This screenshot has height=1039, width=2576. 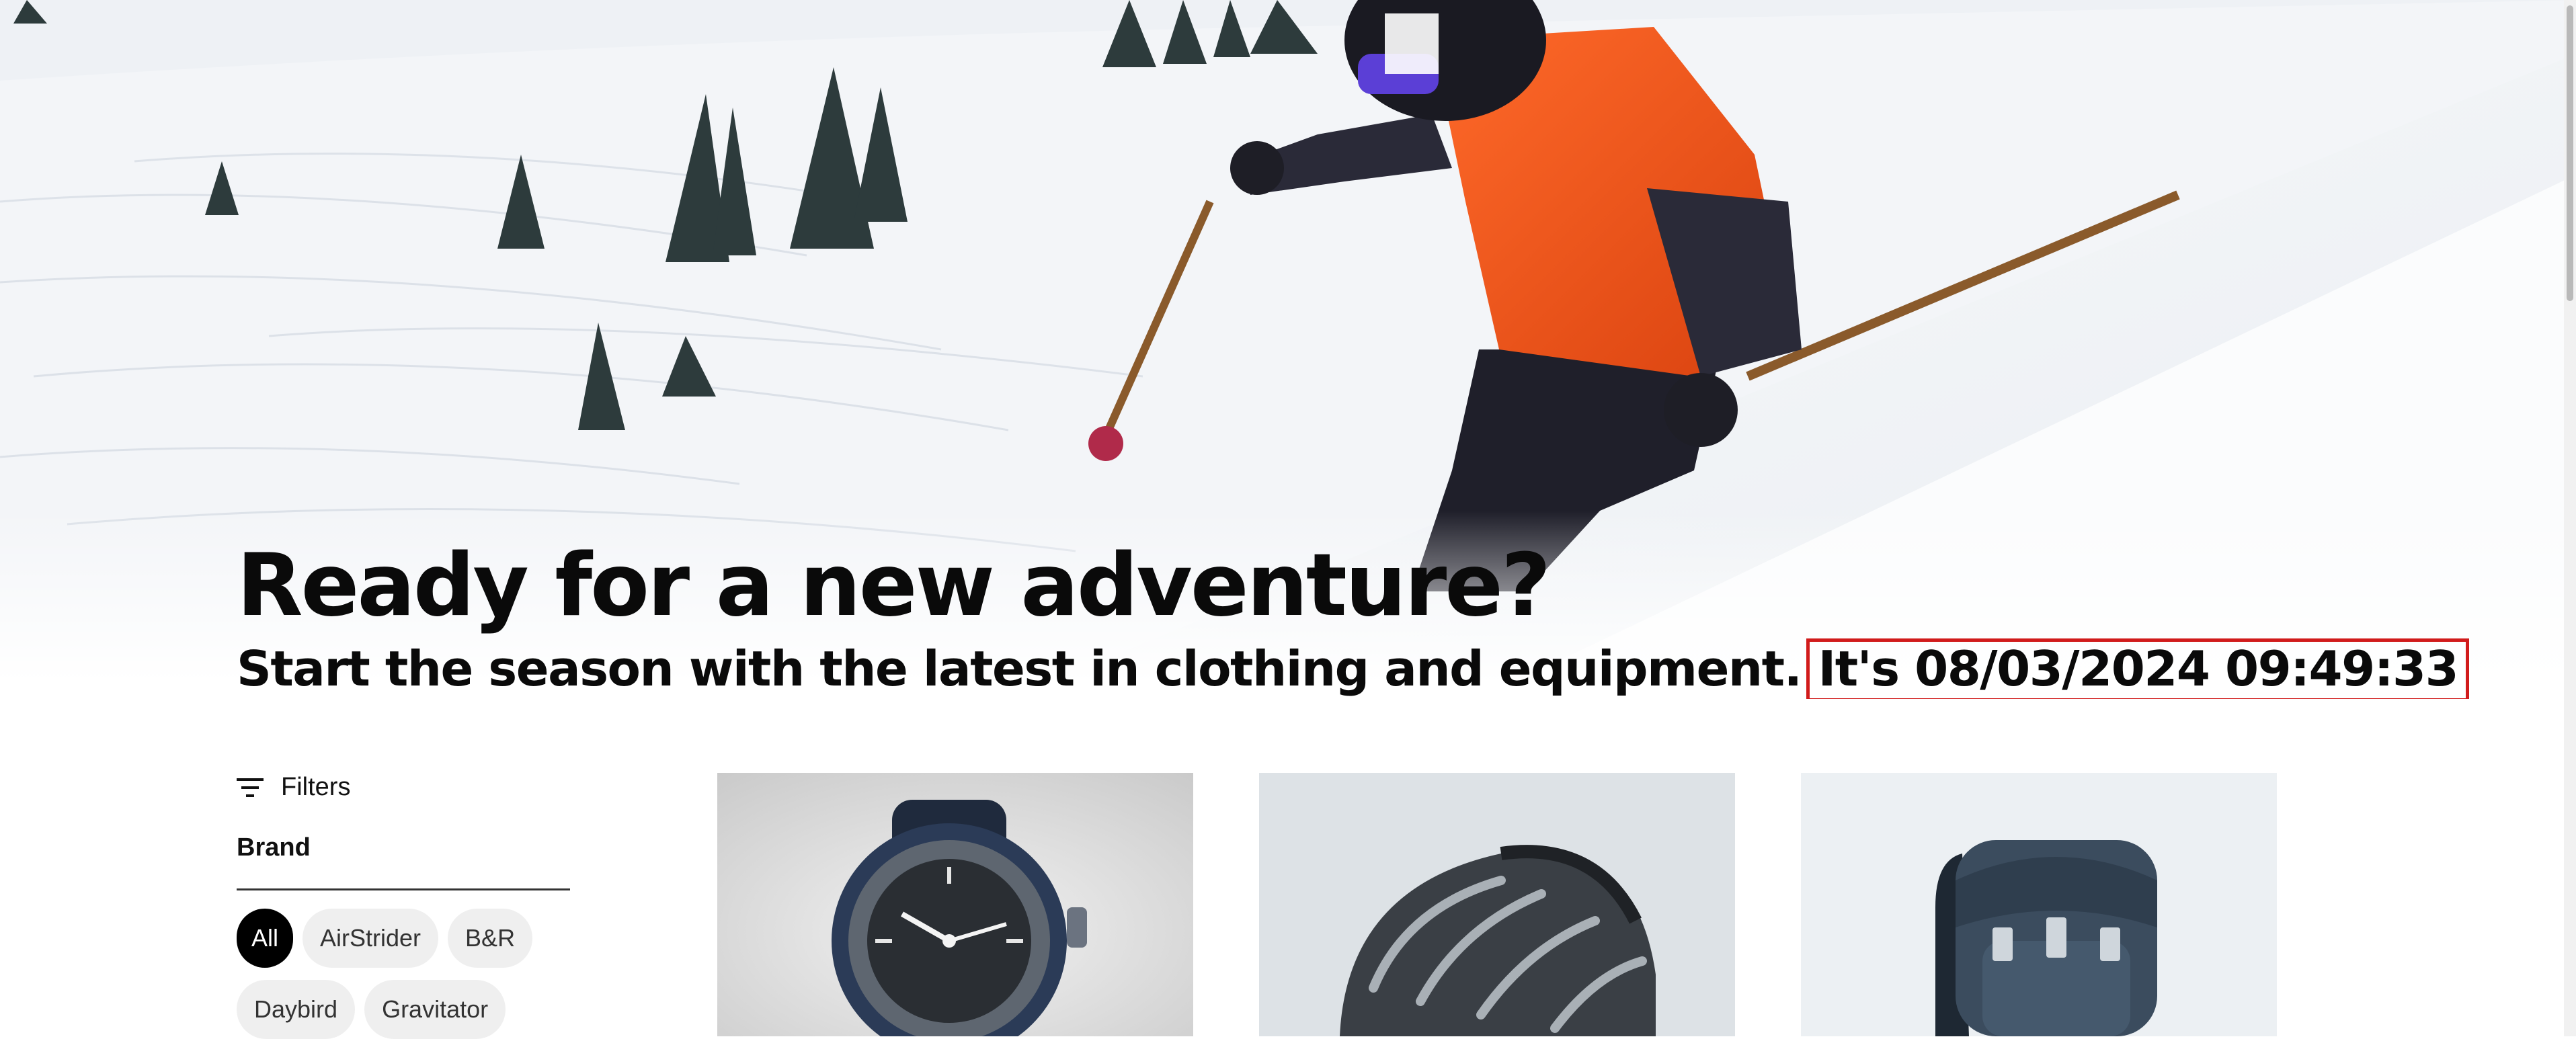 I want to click on product-card-backpack, so click(x=2039, y=904).